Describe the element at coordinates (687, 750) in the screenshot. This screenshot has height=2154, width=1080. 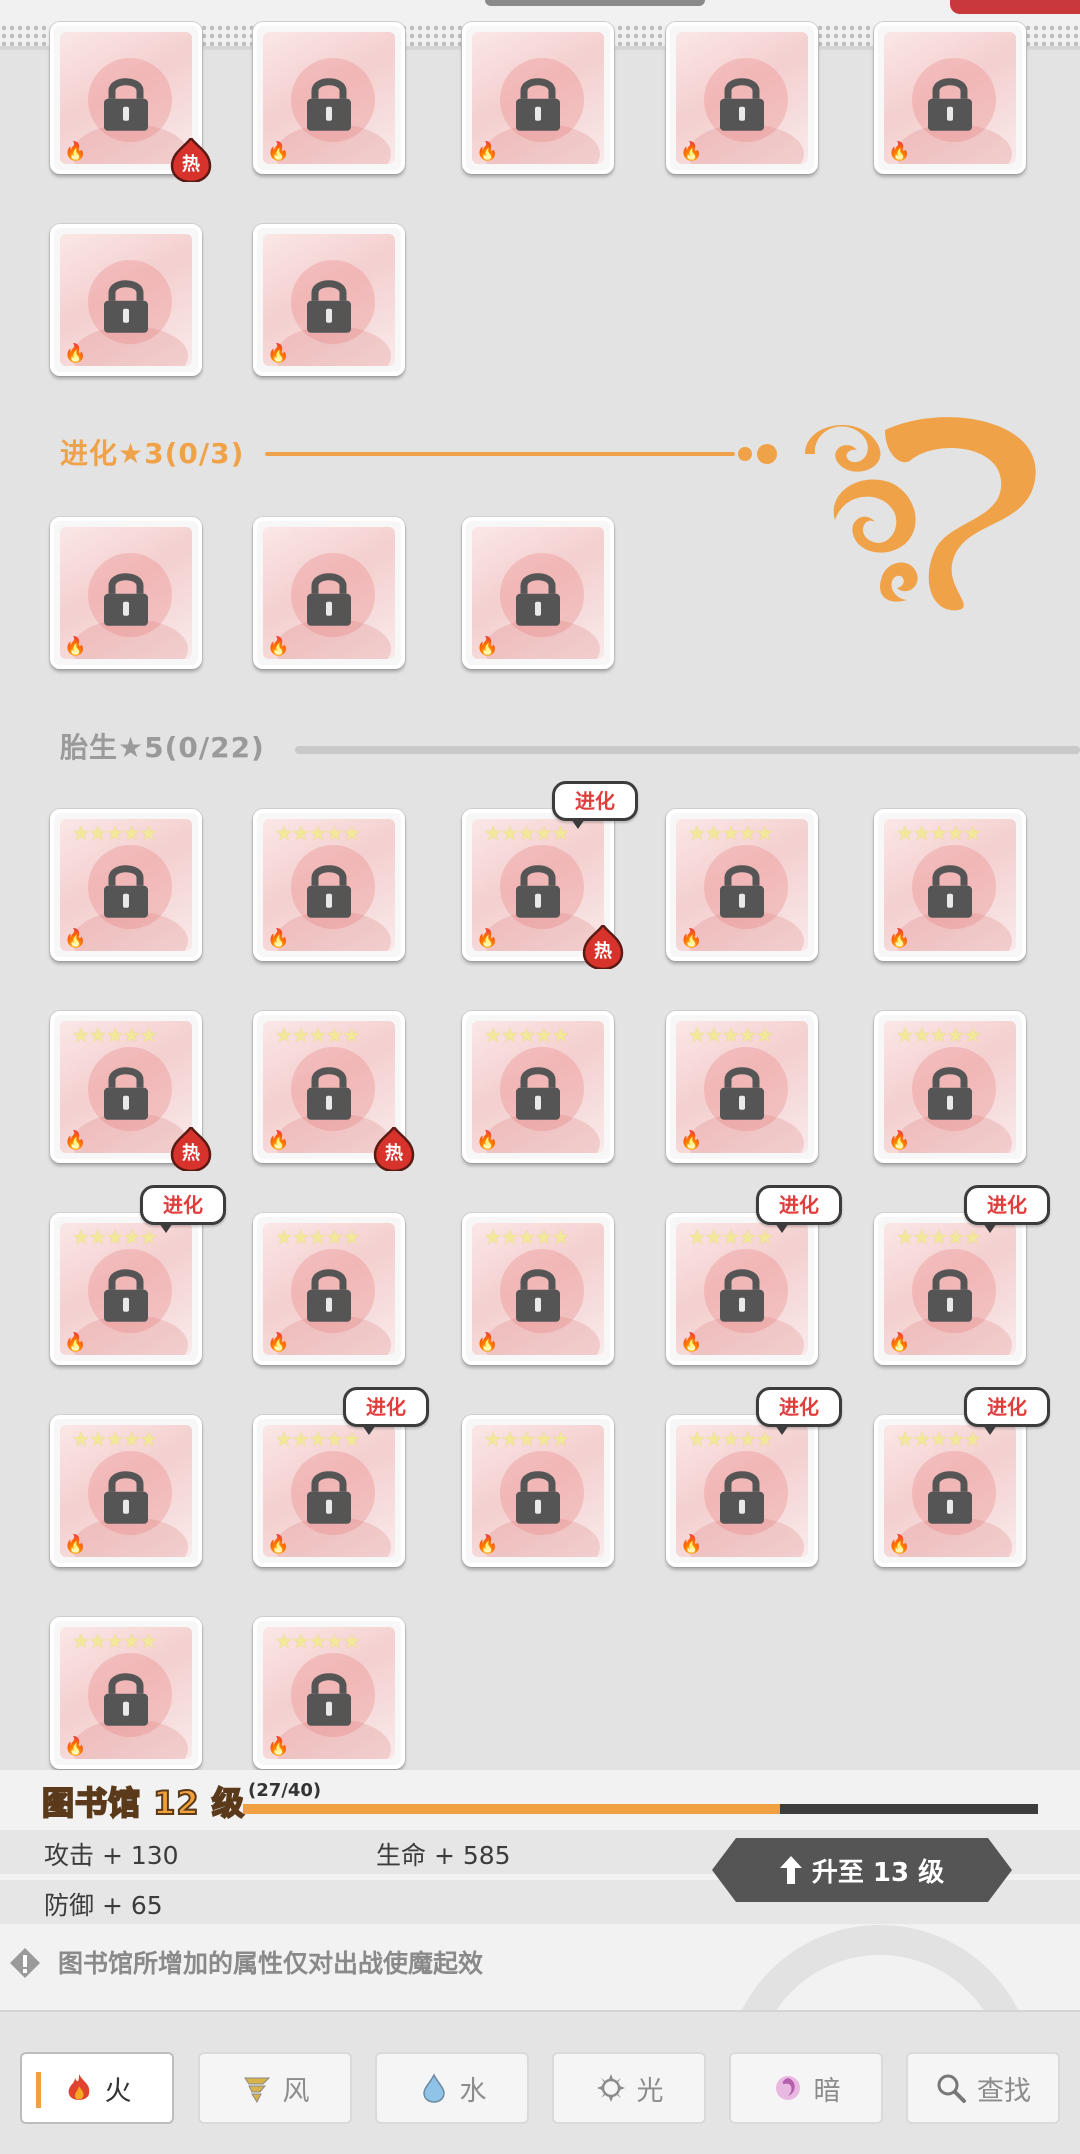
I see `section-divider-born5` at that location.